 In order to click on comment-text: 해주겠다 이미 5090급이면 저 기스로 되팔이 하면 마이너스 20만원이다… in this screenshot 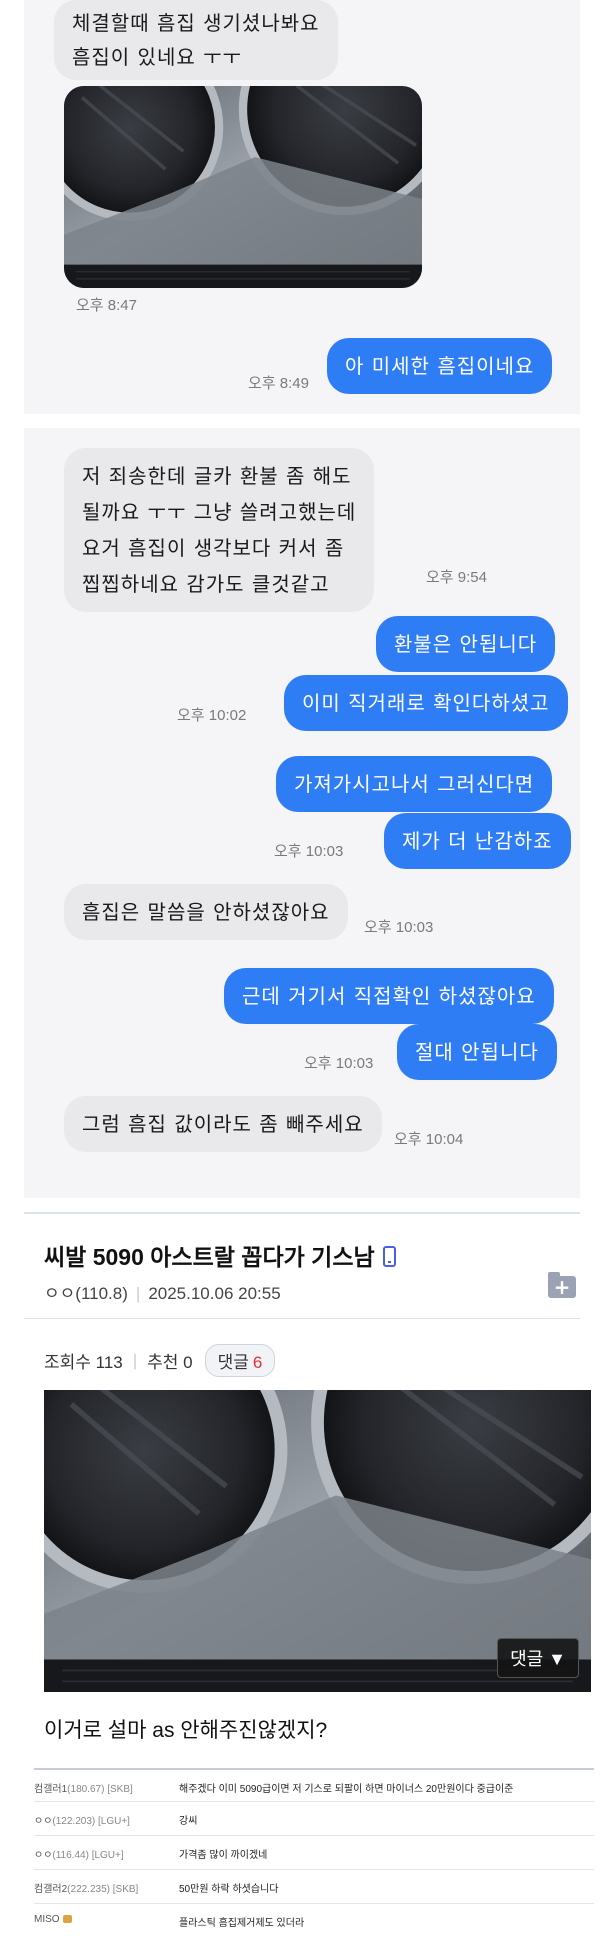, I will do `click(346, 1789)`.